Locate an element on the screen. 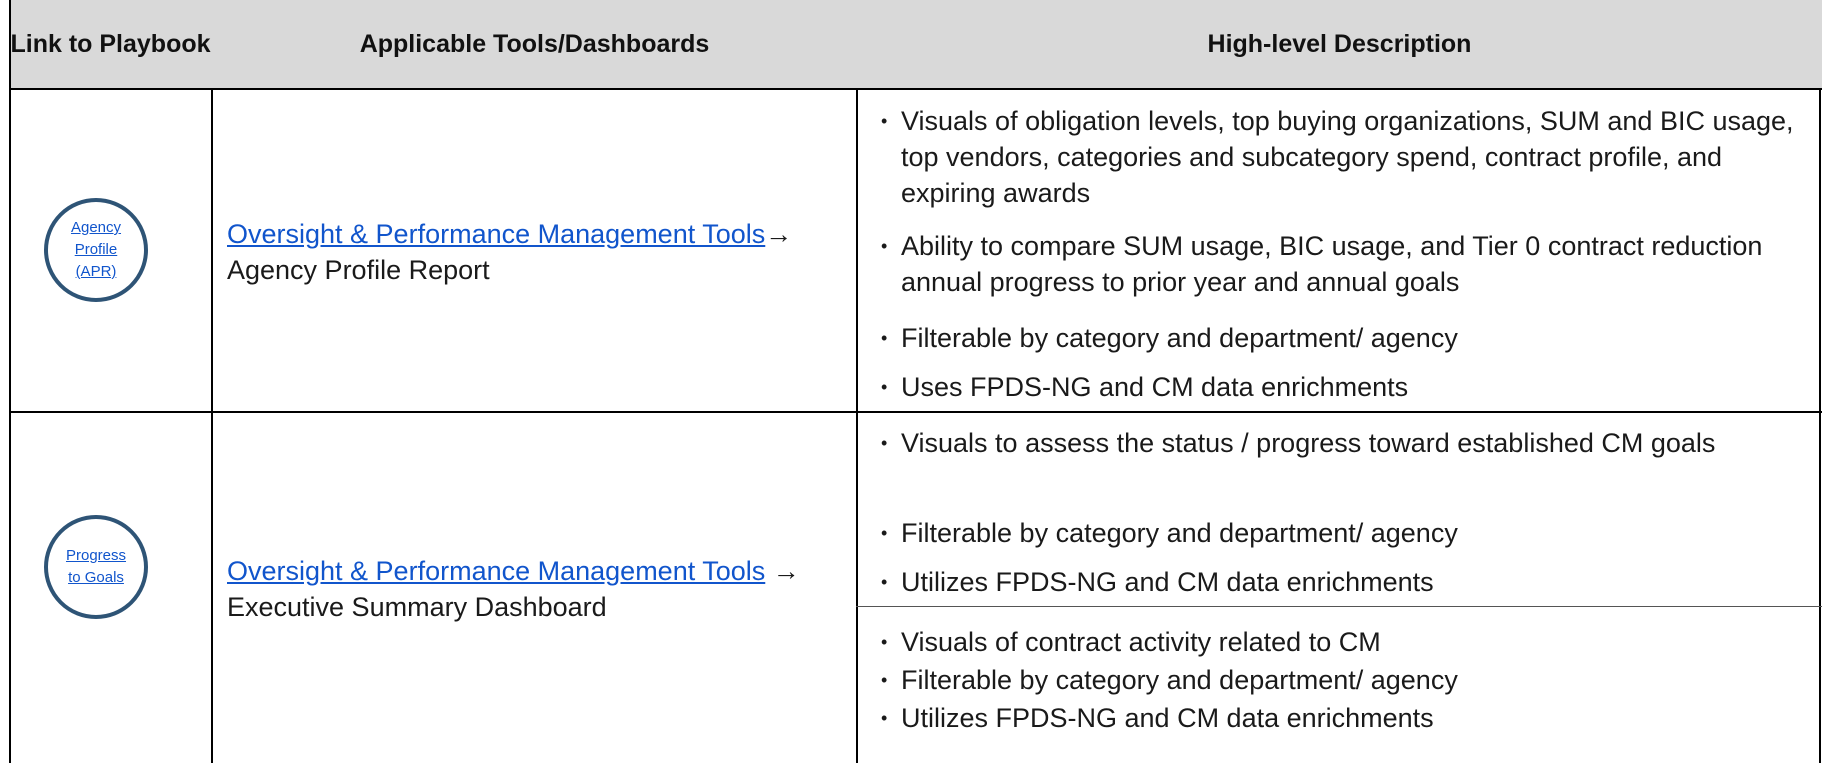 This screenshot has width=1822, height=763. playbook-link-text: Progress to Goals is located at coordinates (96, 567).